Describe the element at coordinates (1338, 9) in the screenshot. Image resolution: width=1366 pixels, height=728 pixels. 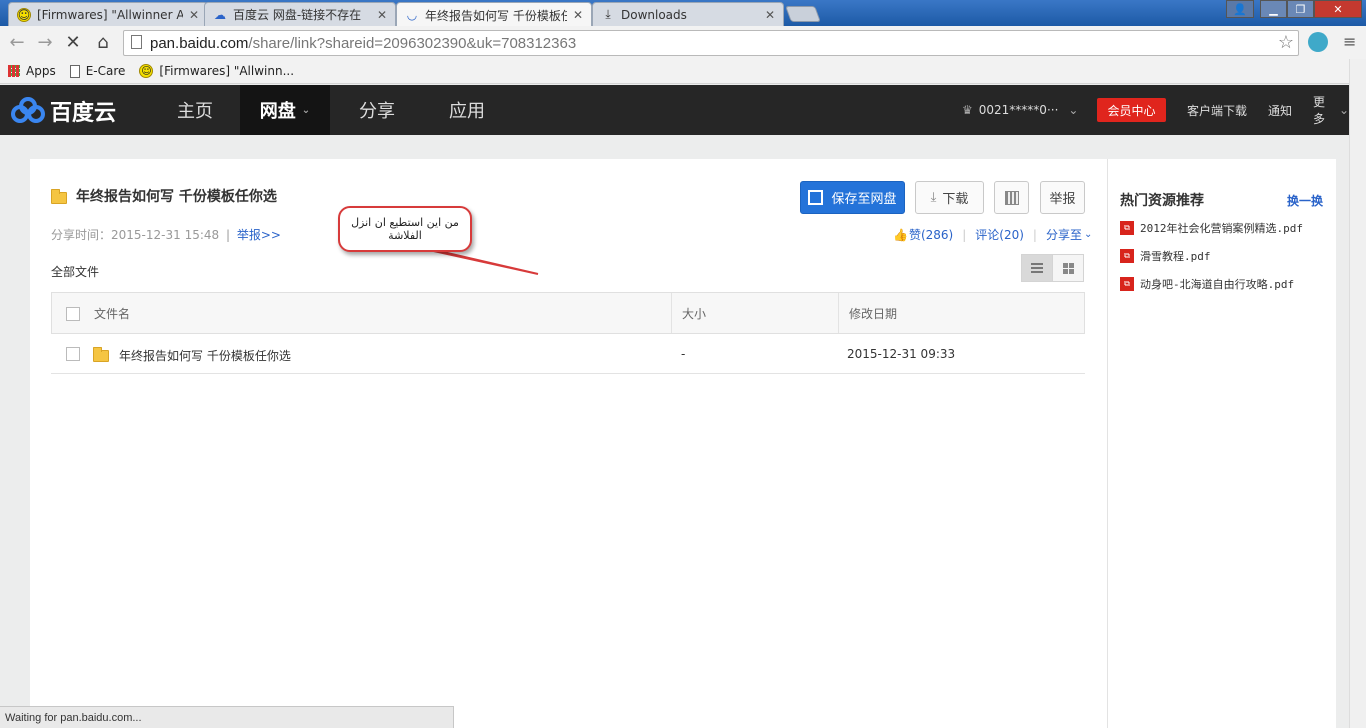
I see `window-close-button: ✕` at that location.